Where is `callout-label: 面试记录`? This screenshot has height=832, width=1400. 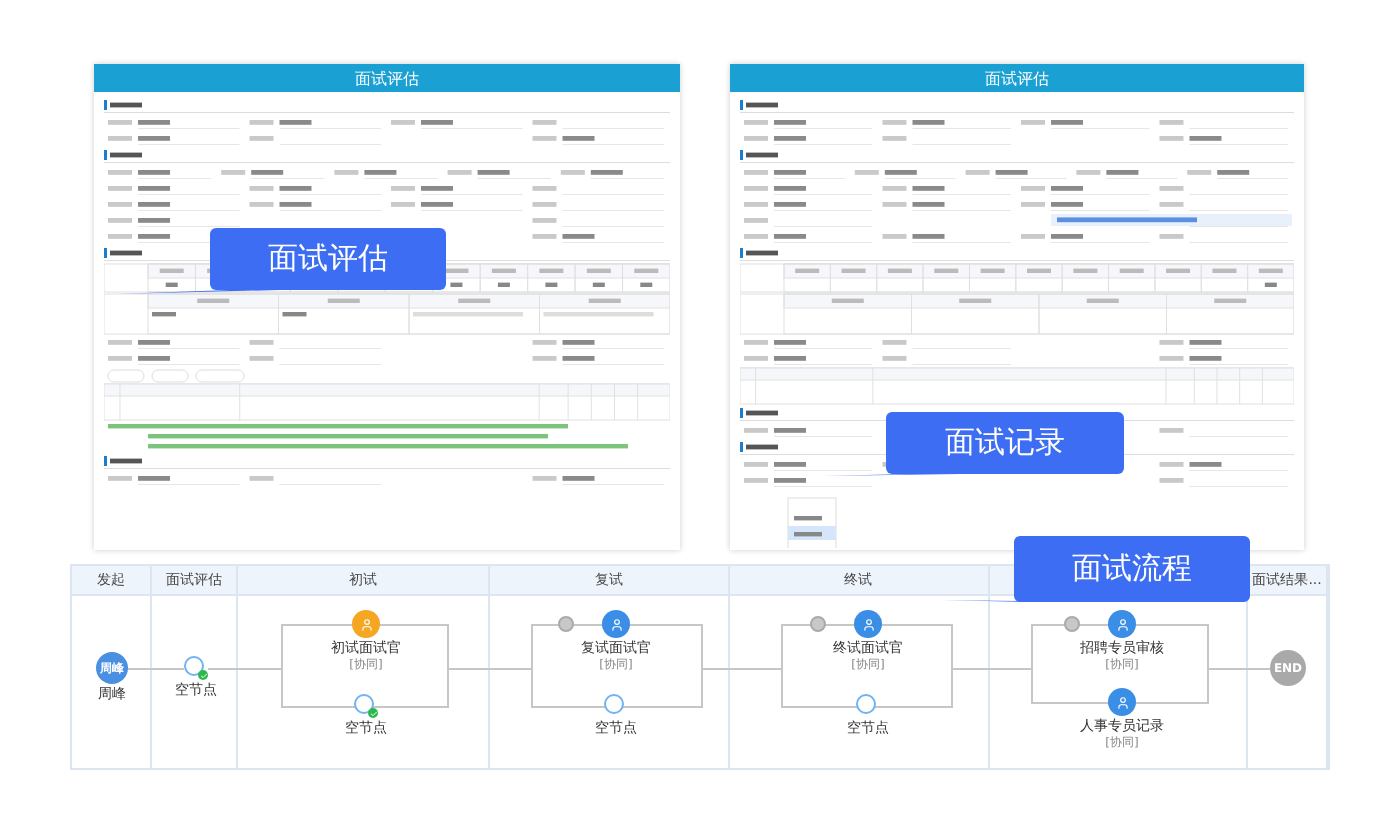
callout-label: 面试记录 is located at coordinates (1005, 443).